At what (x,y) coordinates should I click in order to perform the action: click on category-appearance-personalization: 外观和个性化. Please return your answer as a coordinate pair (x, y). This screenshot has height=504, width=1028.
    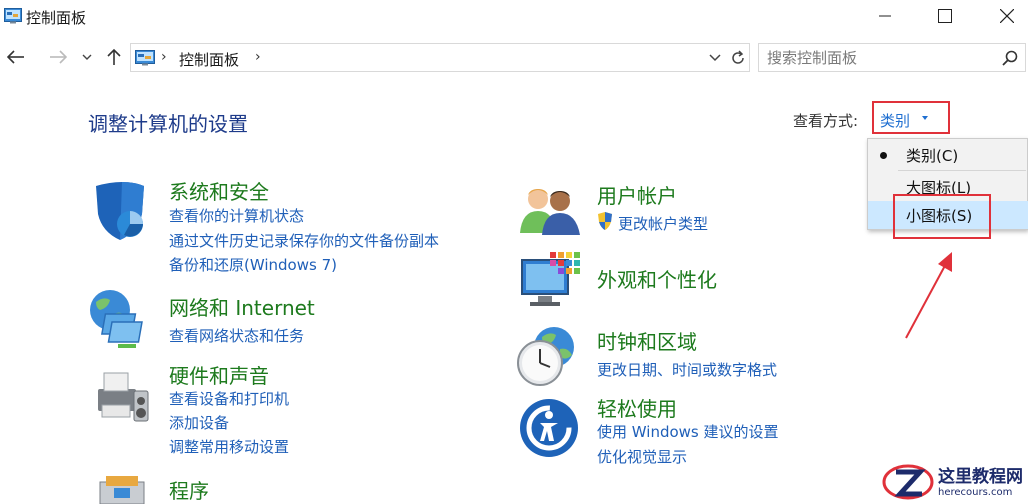
    Looking at the image, I should click on (657, 278).